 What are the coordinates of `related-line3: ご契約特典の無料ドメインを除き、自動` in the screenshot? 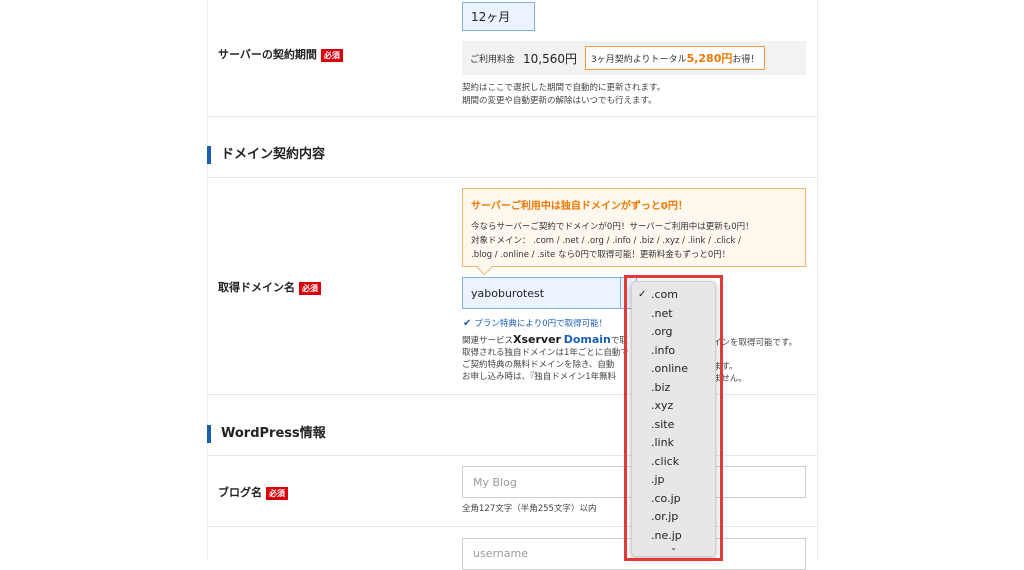 It's located at (538, 365).